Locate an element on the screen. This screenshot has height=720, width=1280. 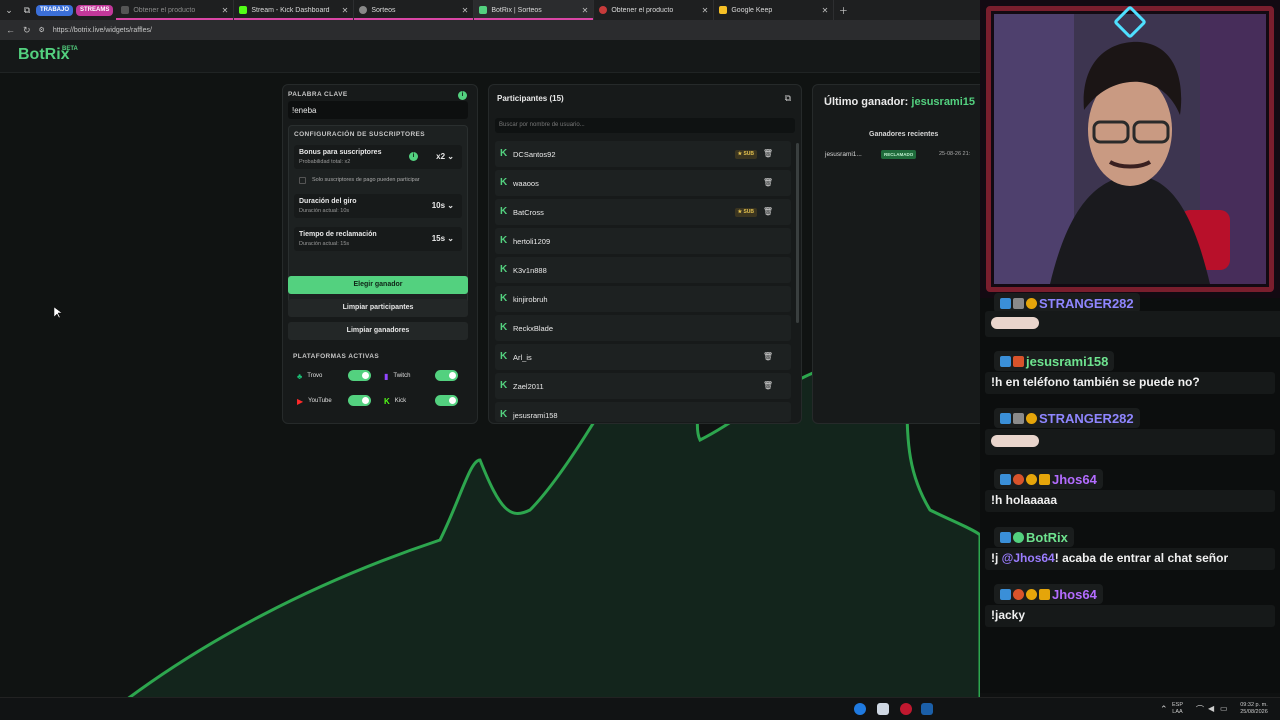
tab-group-streams: STREAMS is located at coordinates (95, 10).